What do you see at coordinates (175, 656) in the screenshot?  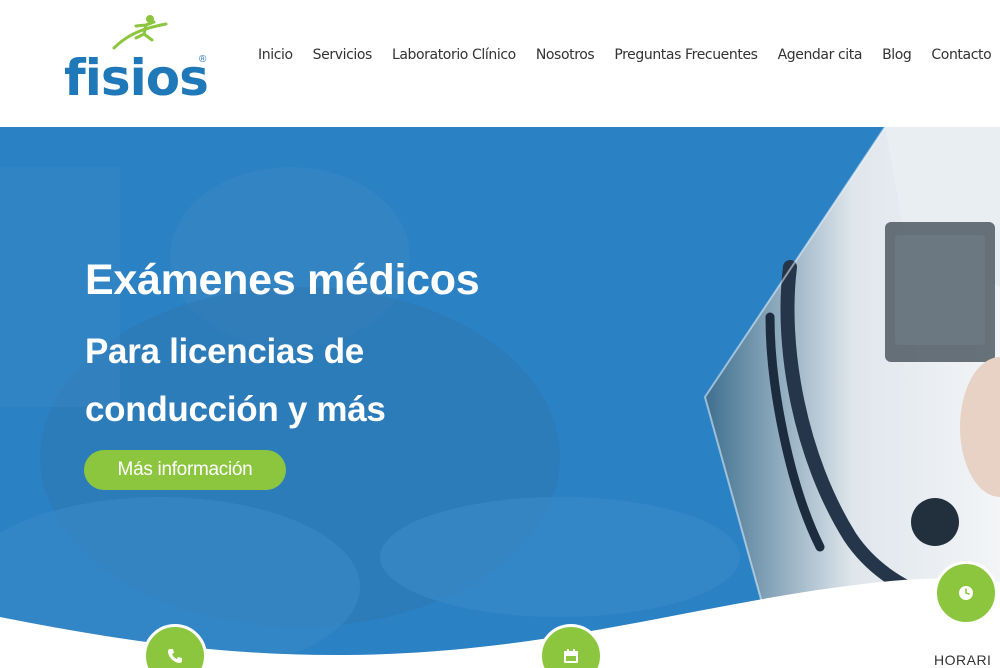 I see `phone-icon` at bounding box center [175, 656].